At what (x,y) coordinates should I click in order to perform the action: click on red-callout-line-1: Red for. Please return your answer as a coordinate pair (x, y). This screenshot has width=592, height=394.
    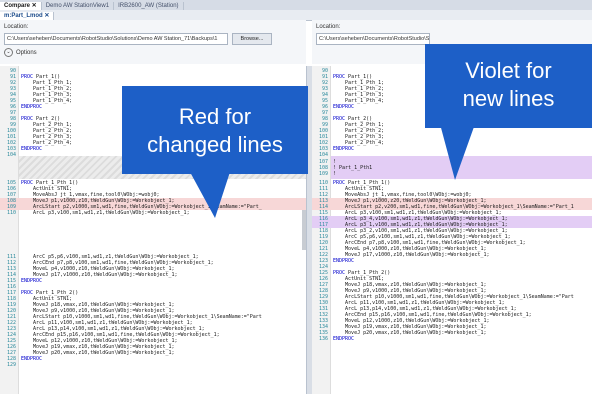
    Looking at the image, I should click on (215, 116).